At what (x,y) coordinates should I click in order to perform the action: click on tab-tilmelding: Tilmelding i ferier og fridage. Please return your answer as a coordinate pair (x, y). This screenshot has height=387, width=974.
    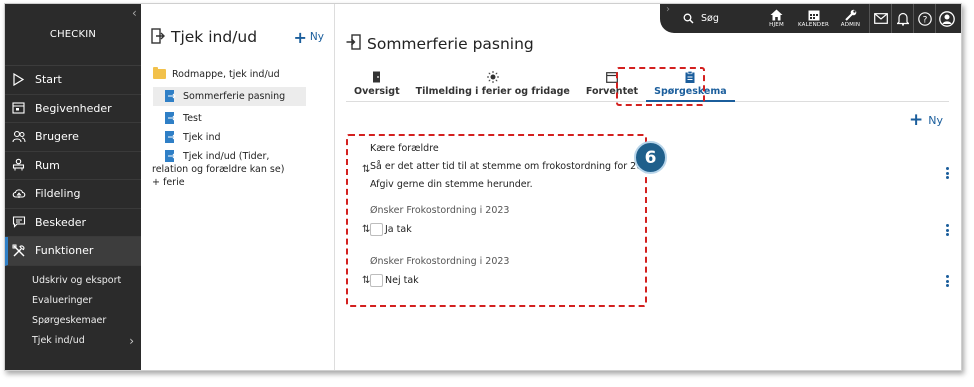
    Looking at the image, I should click on (493, 85).